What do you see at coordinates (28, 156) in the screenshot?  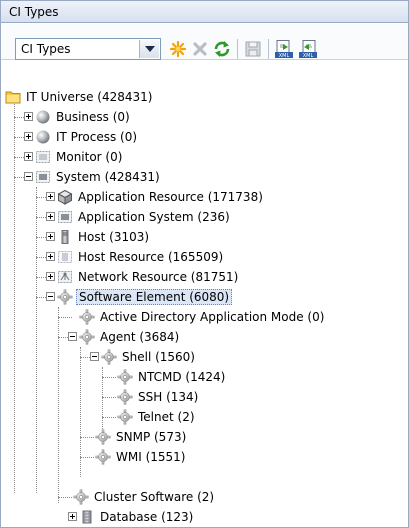 I see `expand-toggle-monitor` at bounding box center [28, 156].